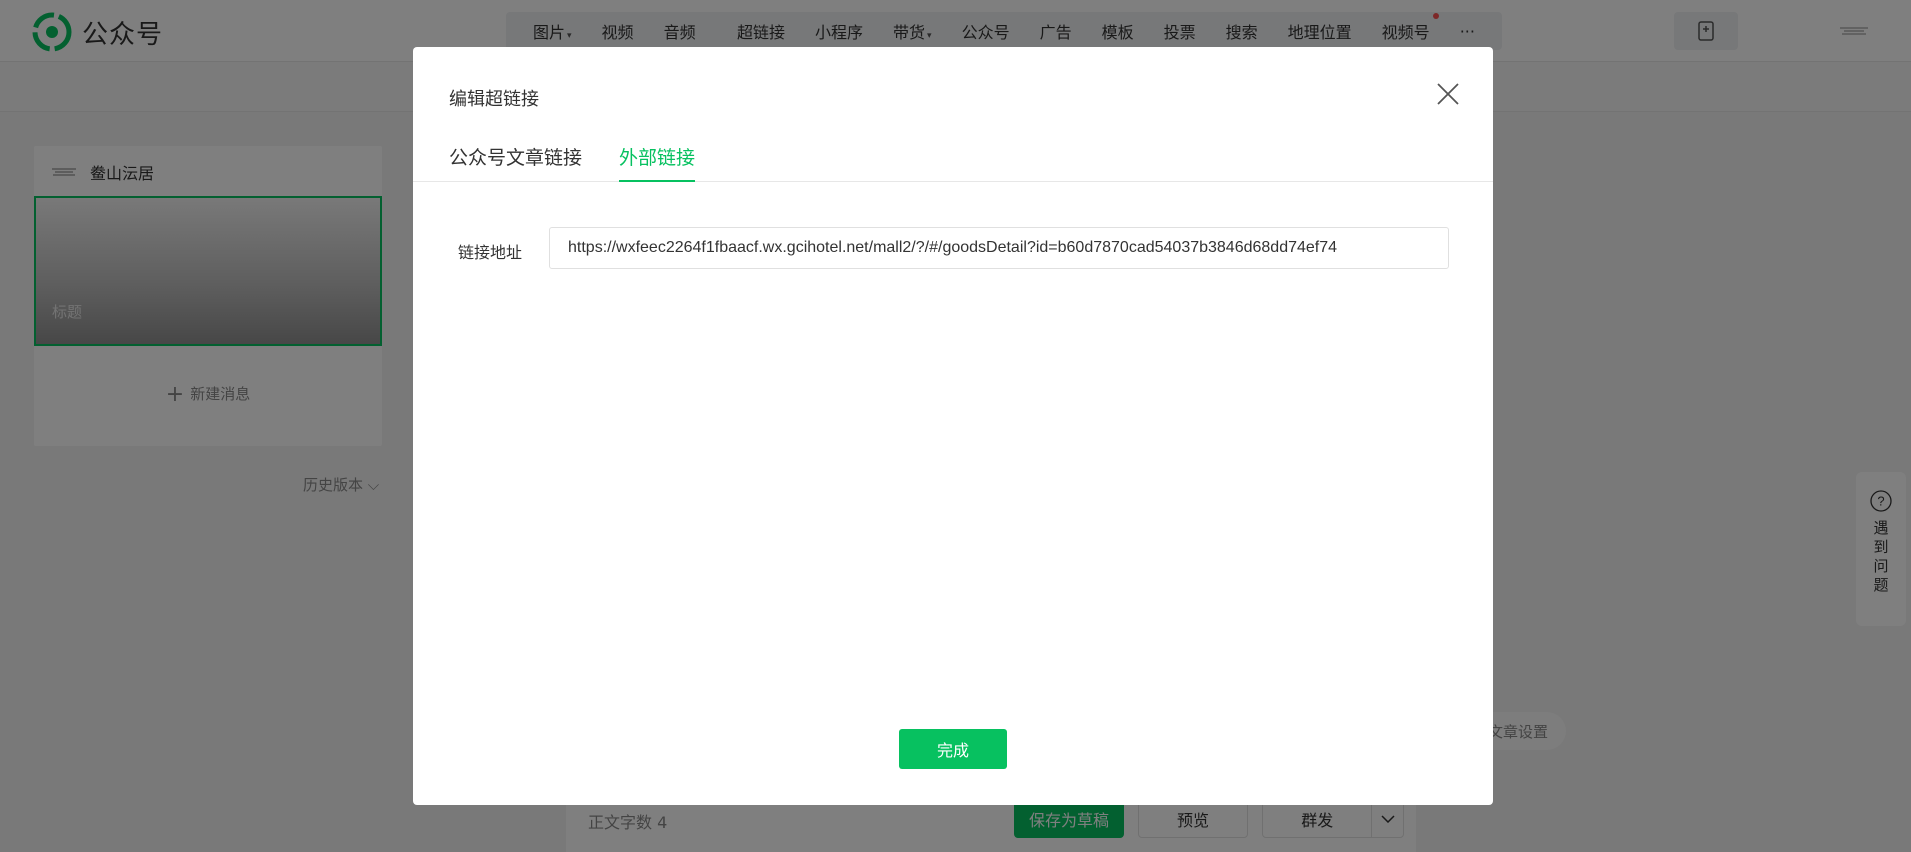  What do you see at coordinates (657, 164) in the screenshot?
I see `tab-external-link: 外部链接` at bounding box center [657, 164].